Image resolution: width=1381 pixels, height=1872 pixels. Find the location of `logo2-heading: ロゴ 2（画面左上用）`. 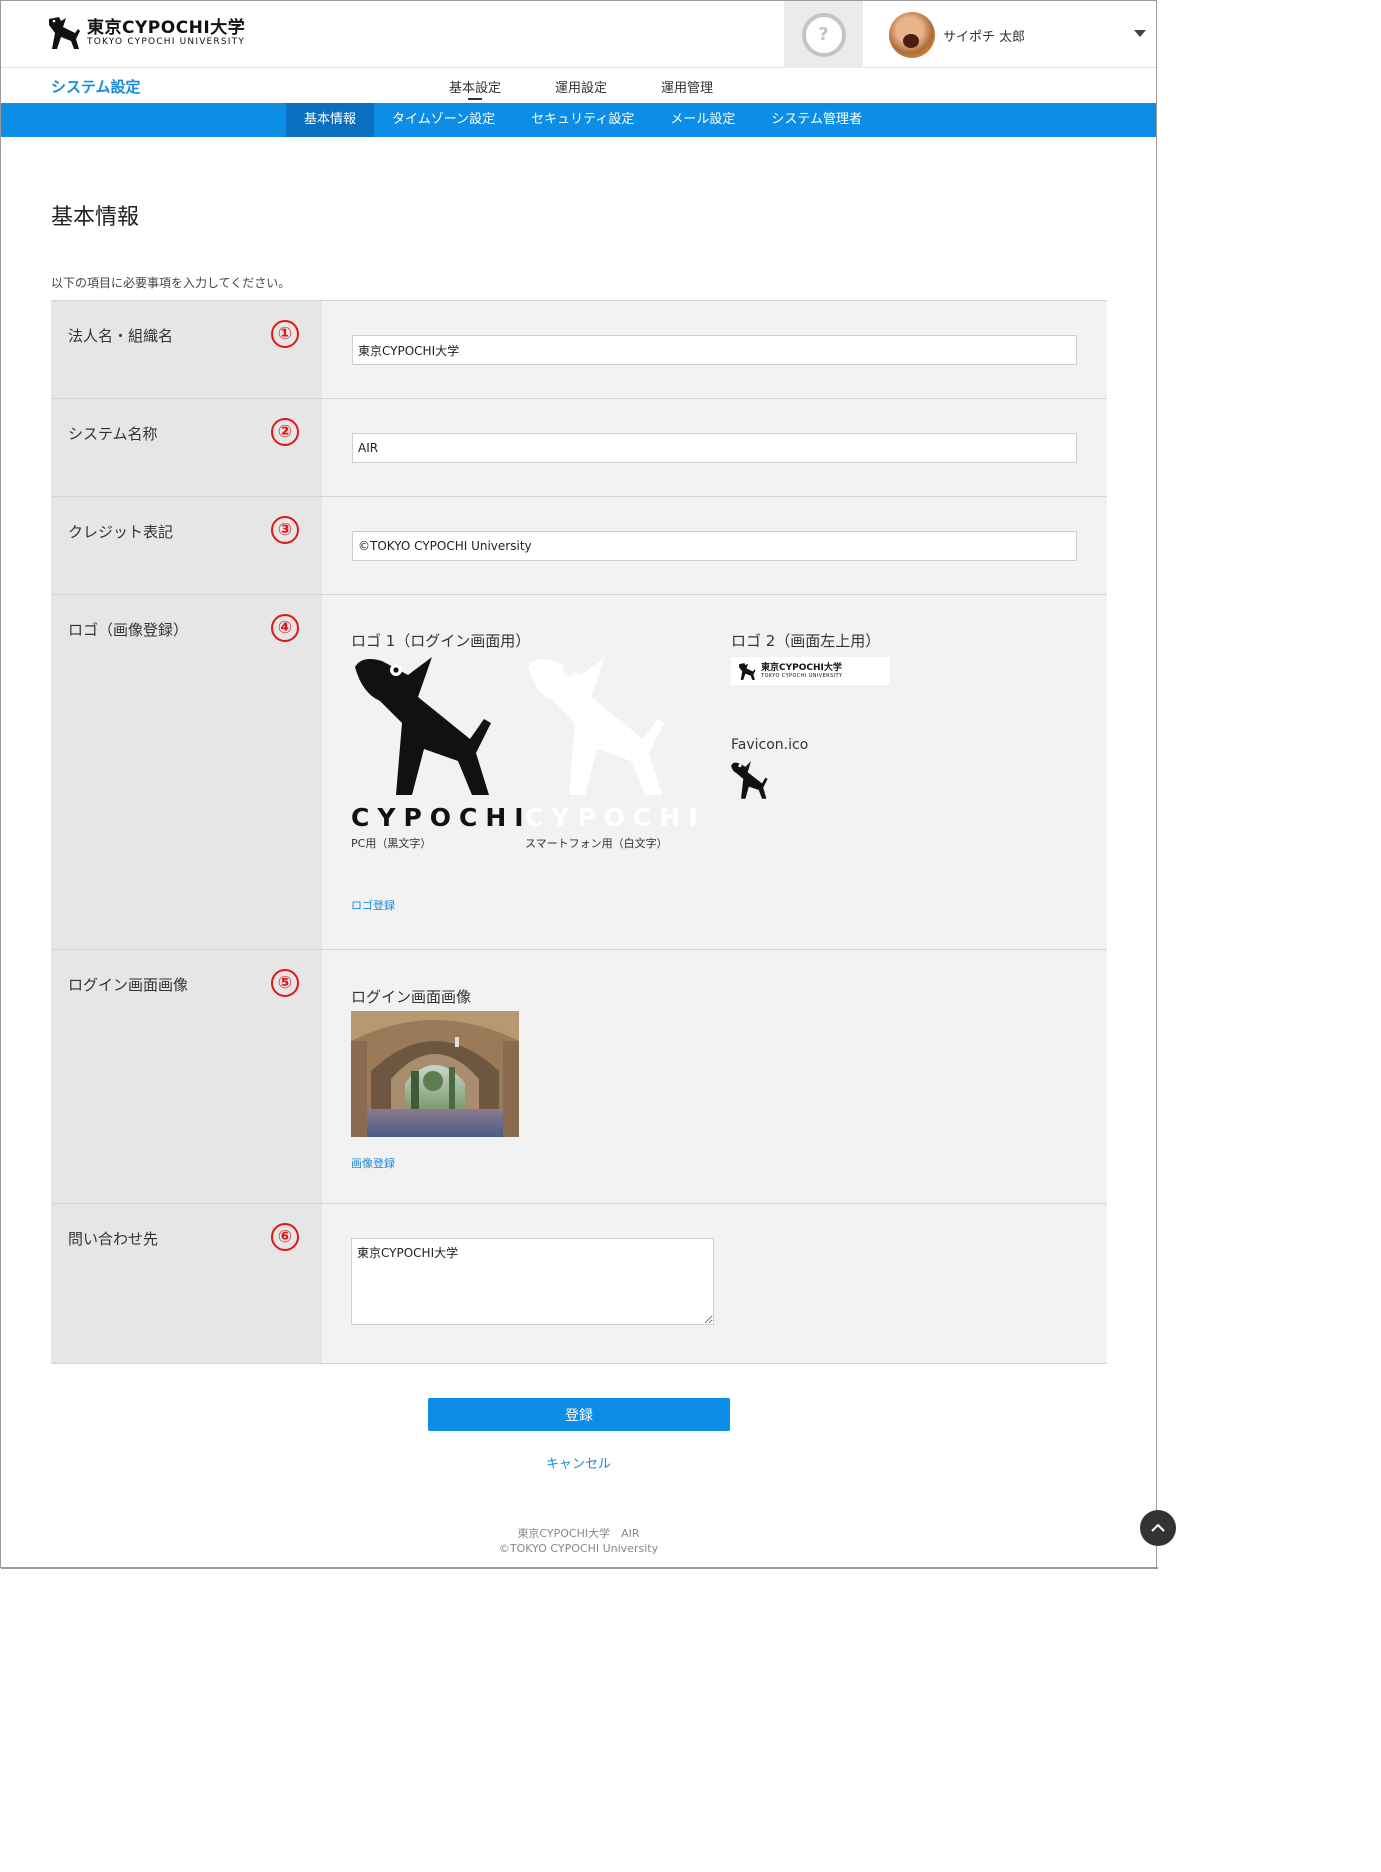

logo2-heading: ロゴ 2（画面左上用） is located at coordinates (806, 641).